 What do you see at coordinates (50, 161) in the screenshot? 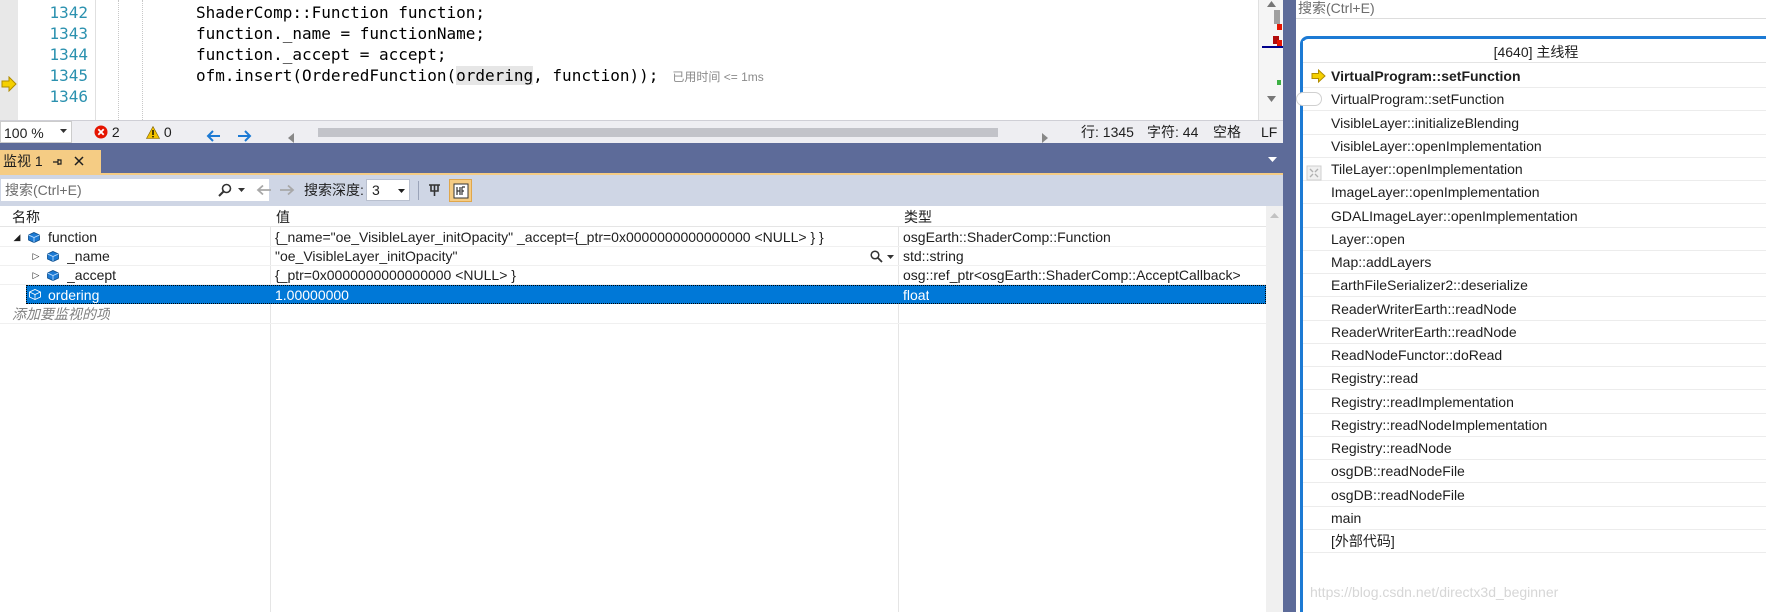
I see `tab-watch-1: 监视 1` at bounding box center [50, 161].